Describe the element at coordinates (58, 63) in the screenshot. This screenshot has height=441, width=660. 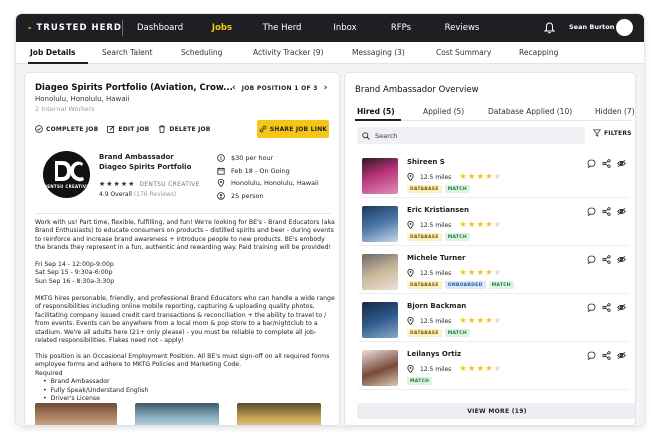
I see `active-tab-indicator` at that location.